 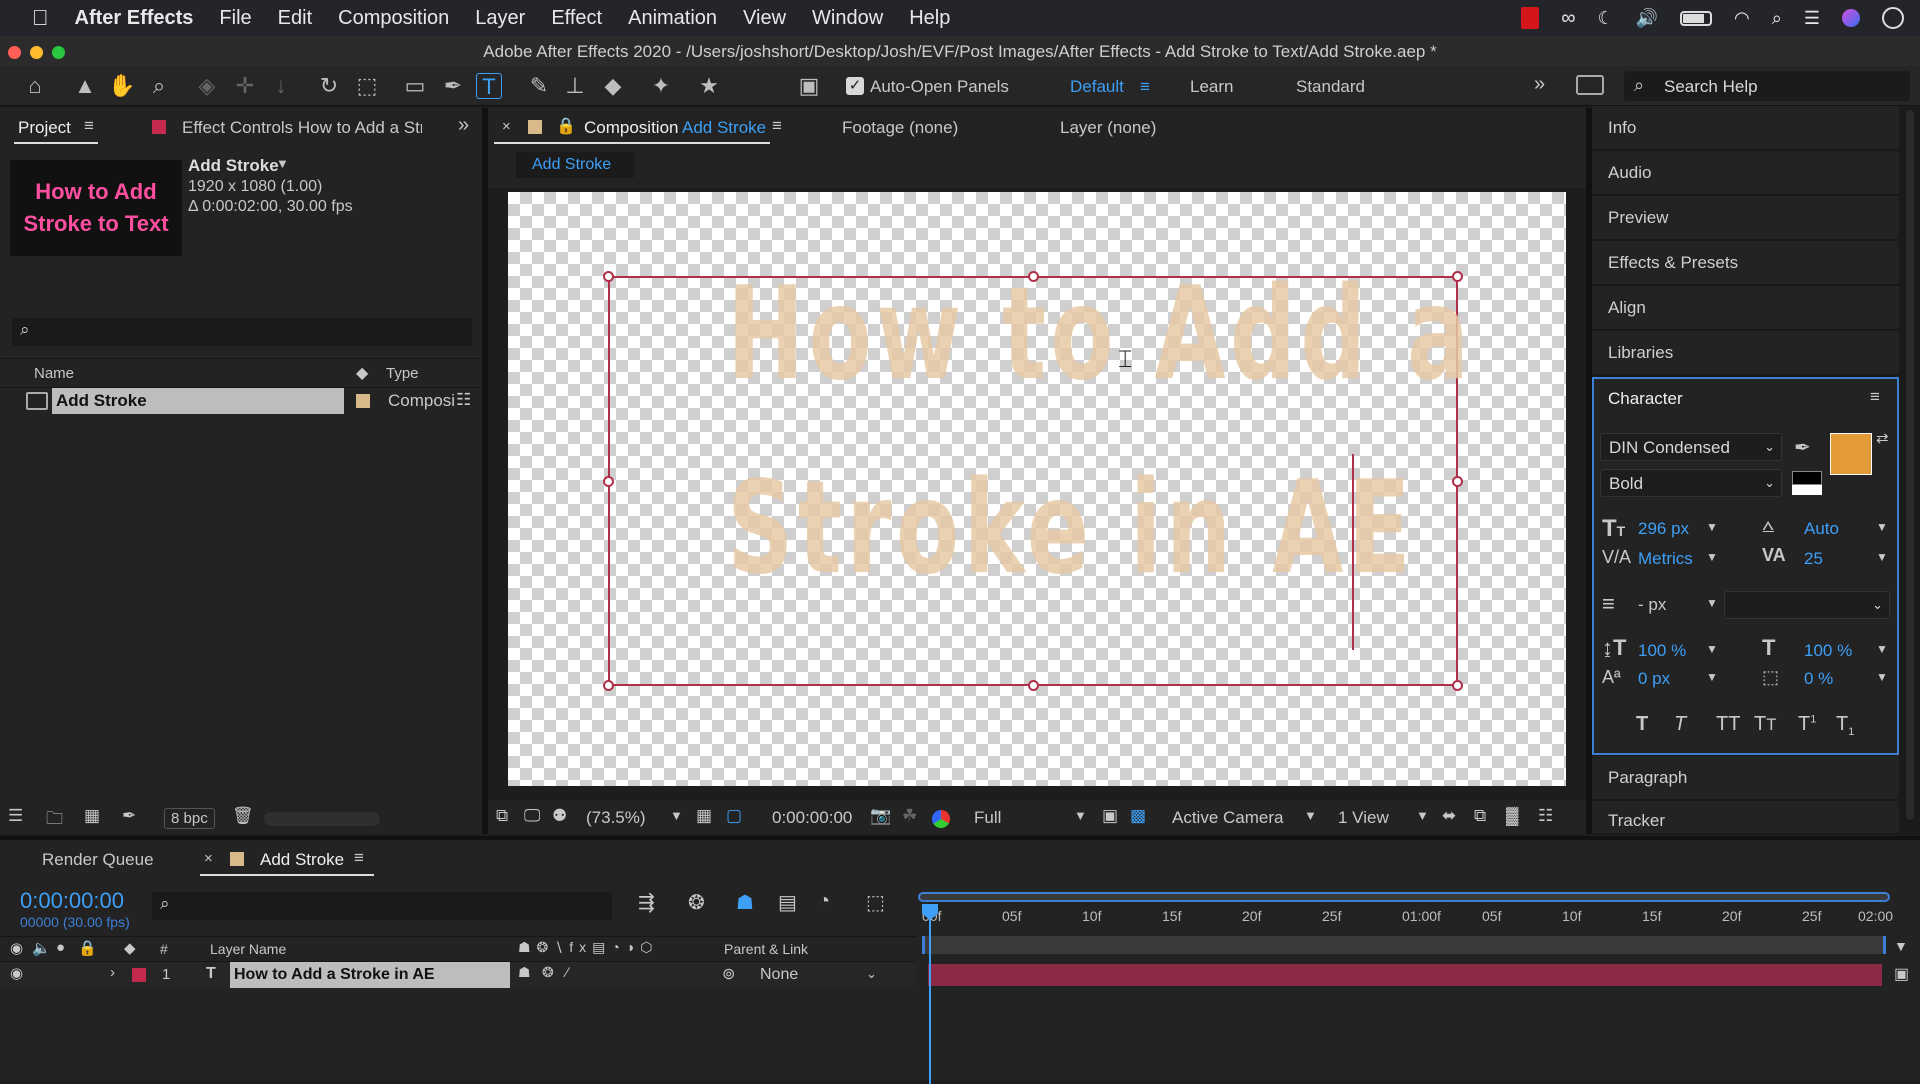 What do you see at coordinates (502, 816) in the screenshot?
I see `always-preview-icon: ⧉` at bounding box center [502, 816].